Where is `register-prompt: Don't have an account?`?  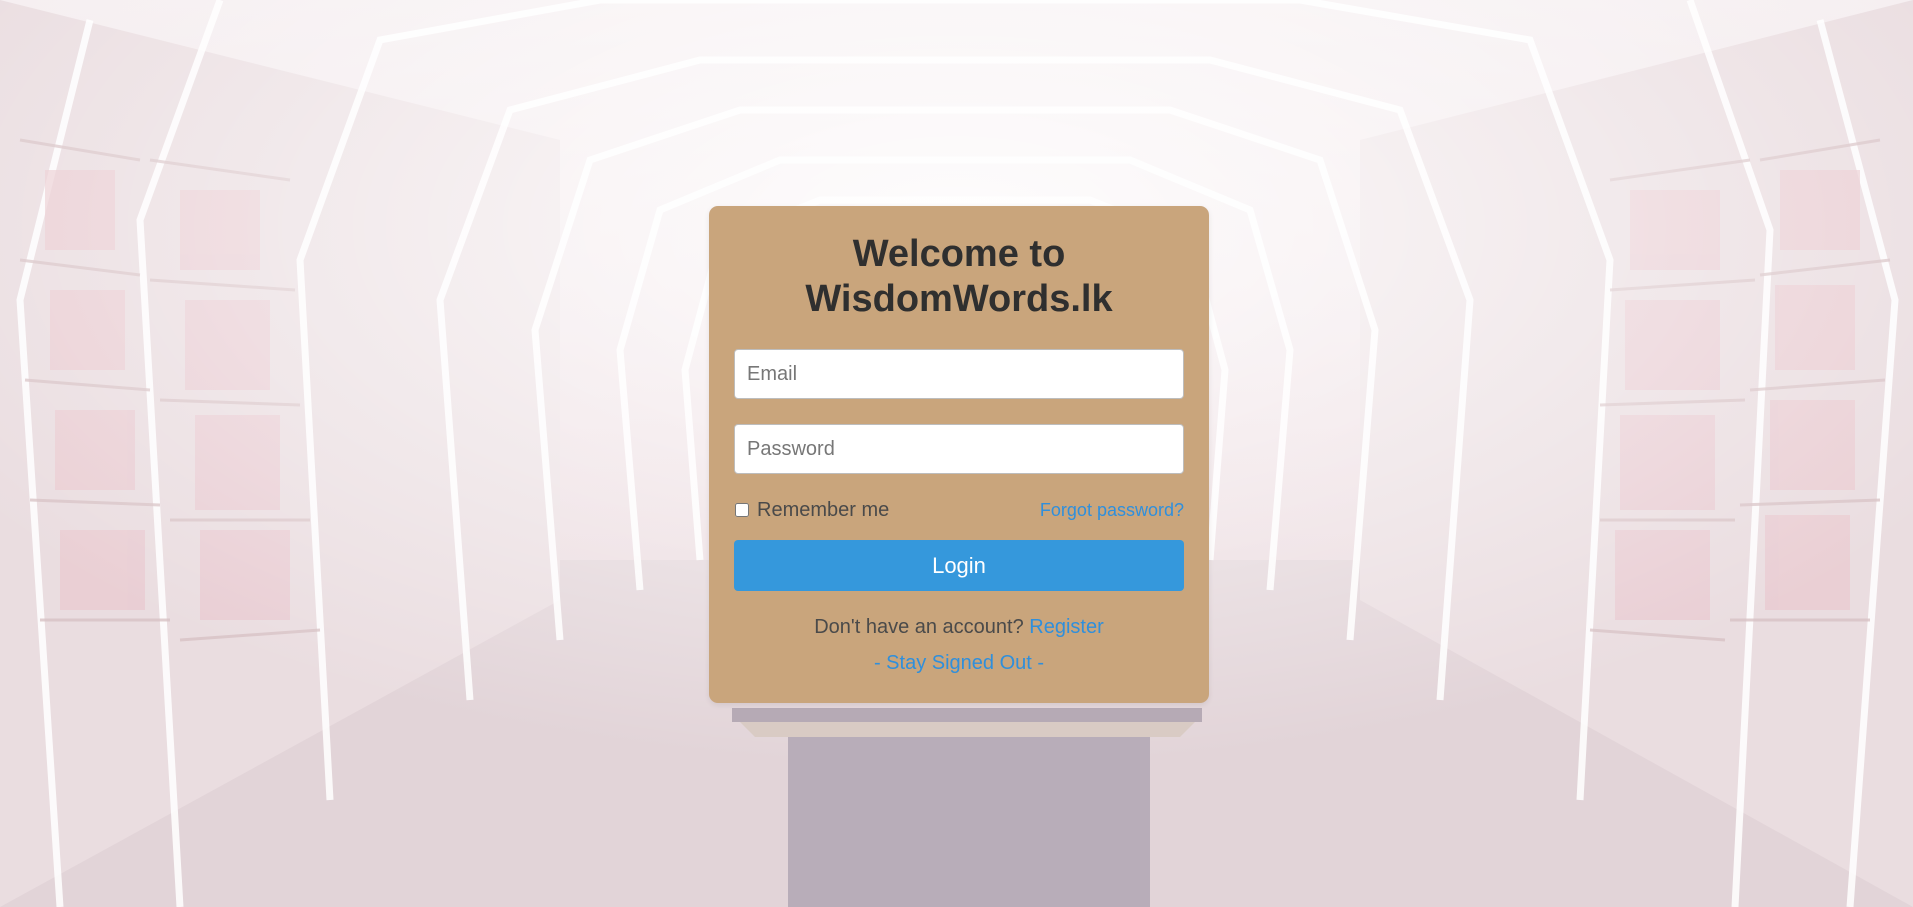
register-prompt: Don't have an account? is located at coordinates (919, 627).